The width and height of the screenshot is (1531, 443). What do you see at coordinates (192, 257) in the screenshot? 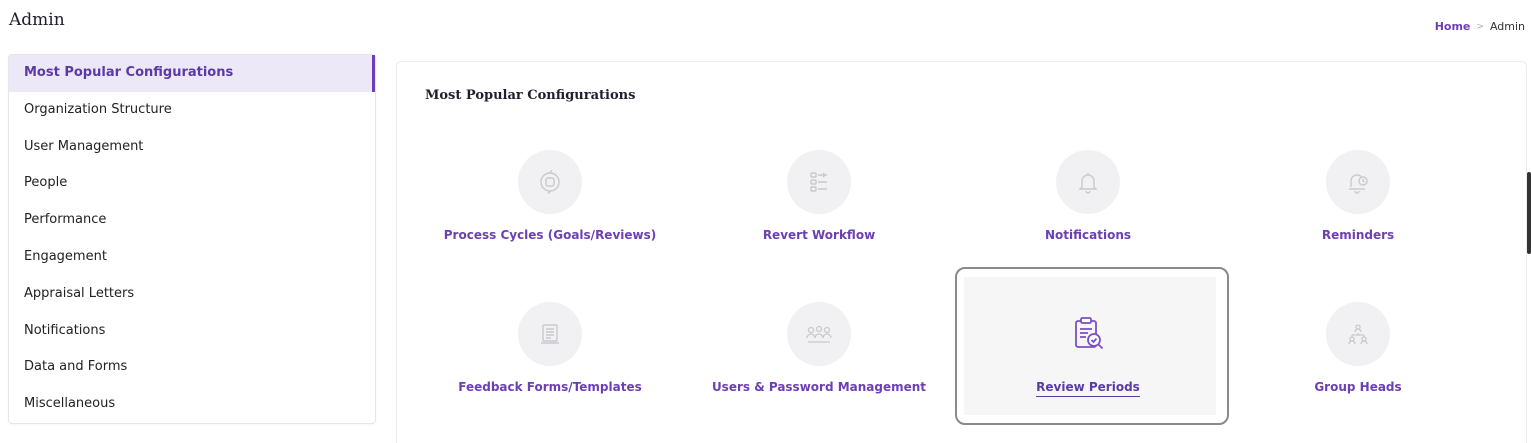
I see `sidebar-item-engagement: Engagement` at bounding box center [192, 257].